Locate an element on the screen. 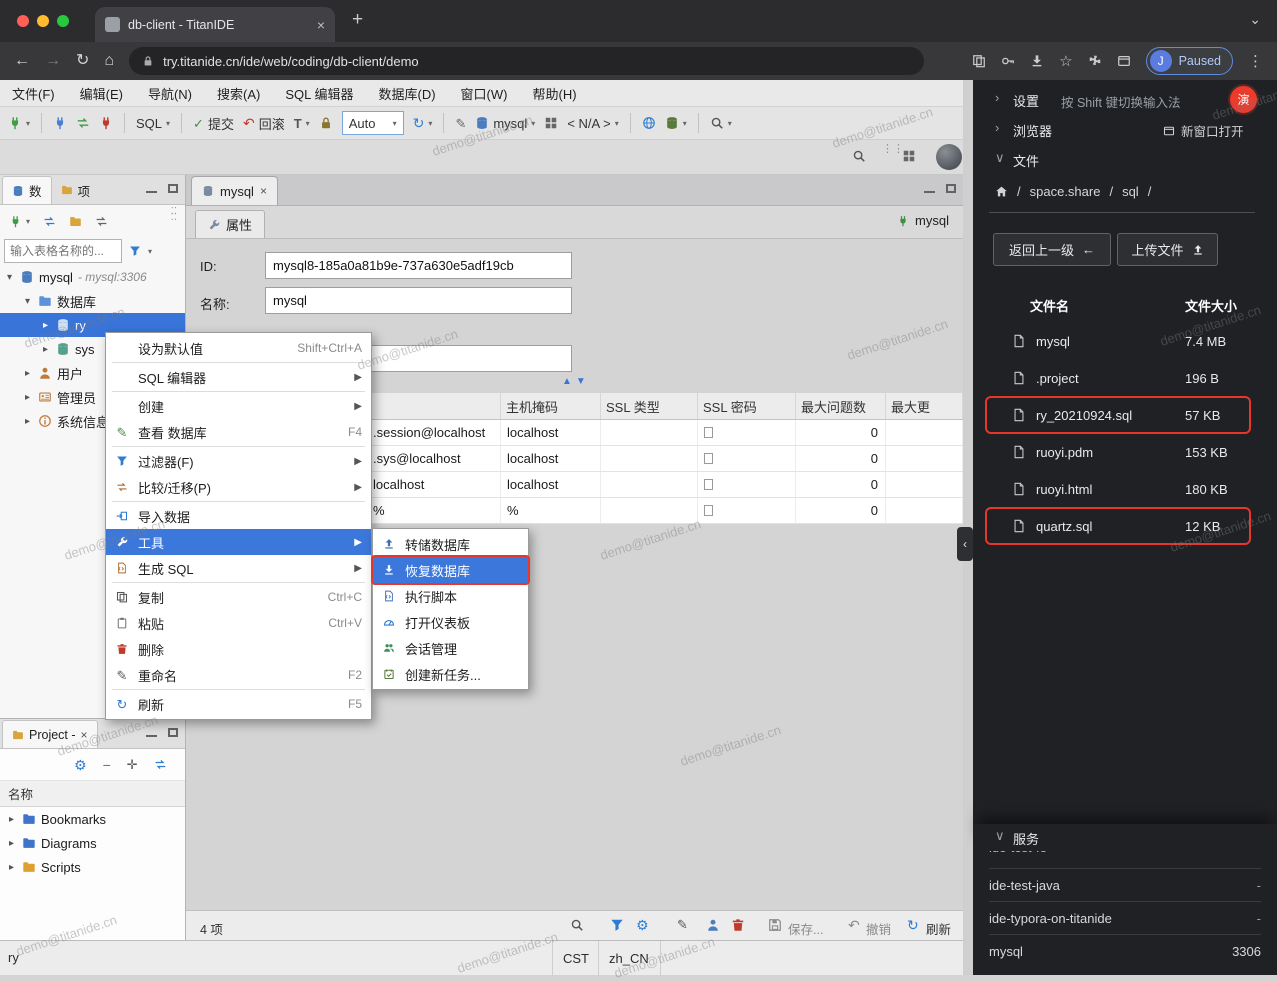 The width and height of the screenshot is (1277, 981). file-row: ruoyi.pdm 153 KB is located at coordinates (1118, 452).